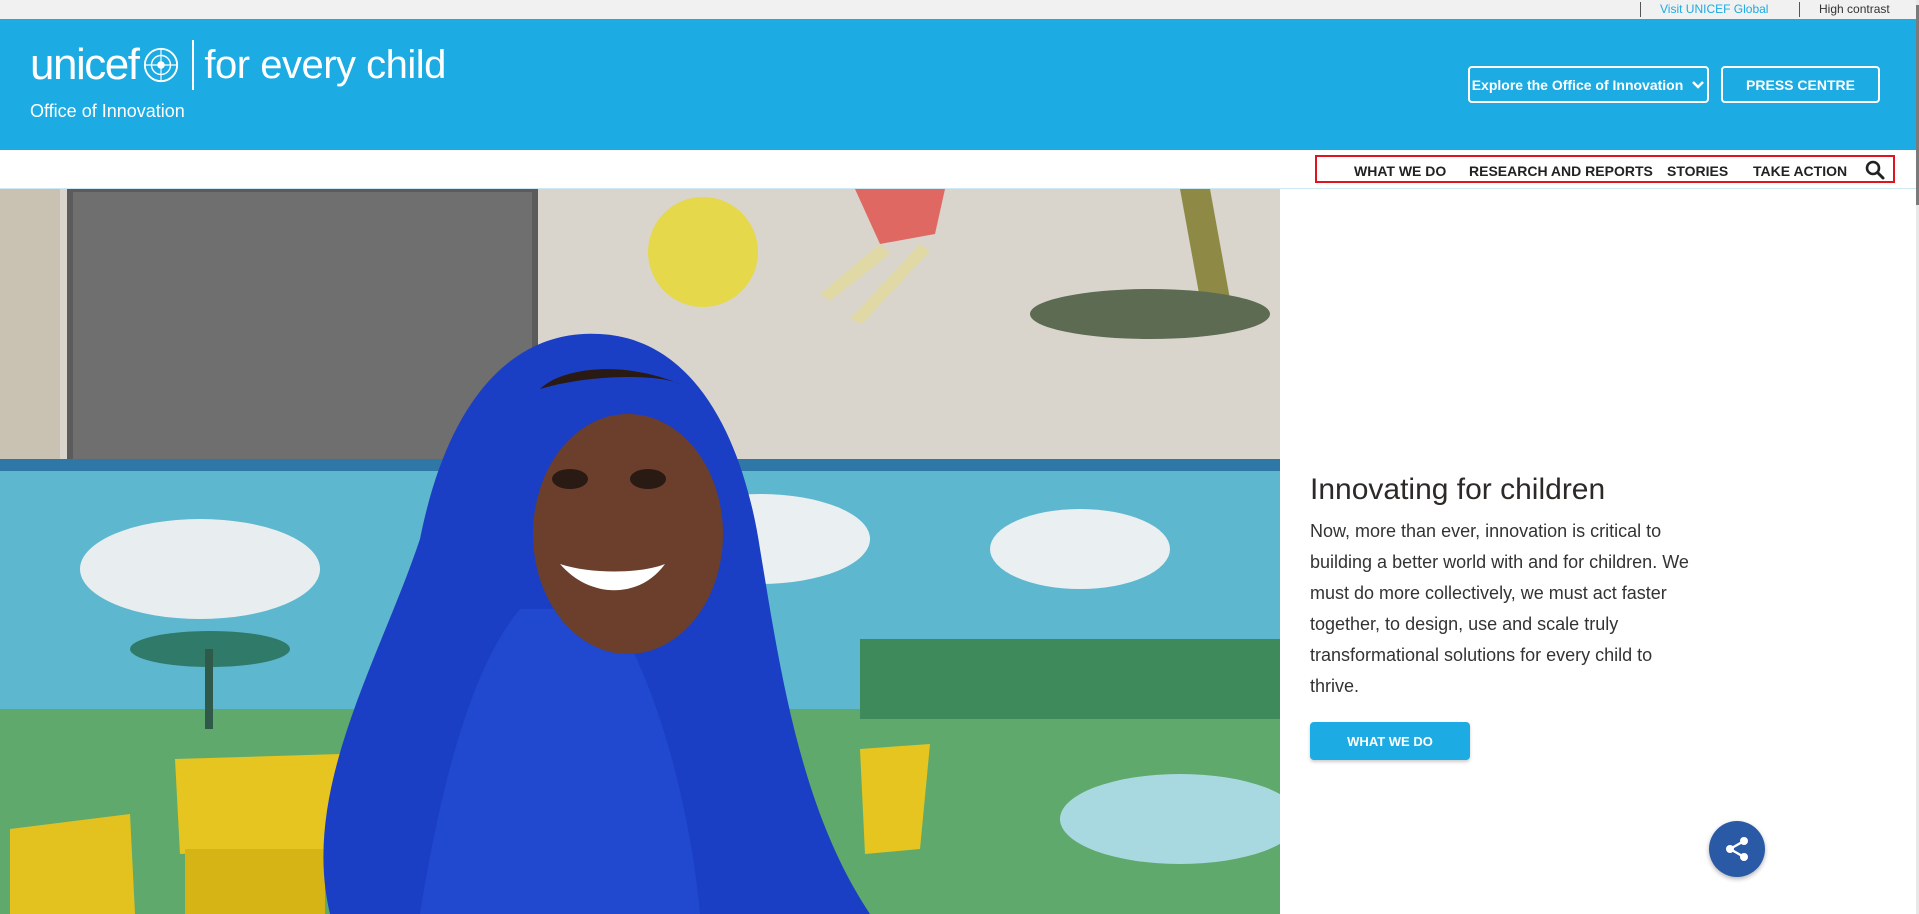 The width and height of the screenshot is (1919, 914). I want to click on what-we-do-button: WHAT WE DO, so click(1390, 741).